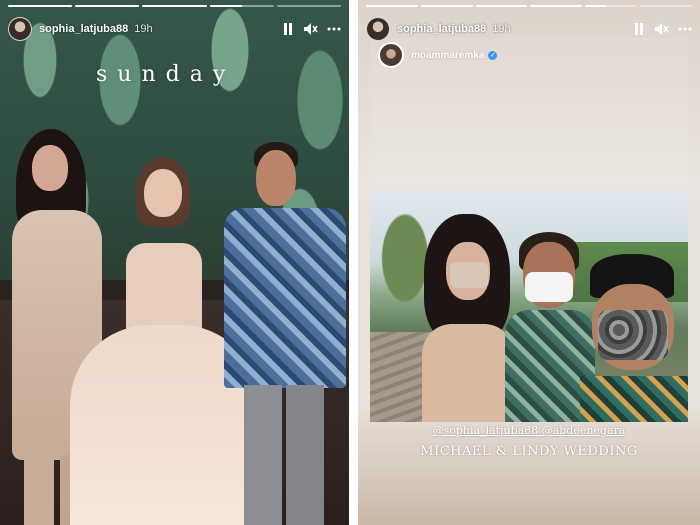 This screenshot has width=700, height=525. I want to click on person-man-batik, so click(284, 332).